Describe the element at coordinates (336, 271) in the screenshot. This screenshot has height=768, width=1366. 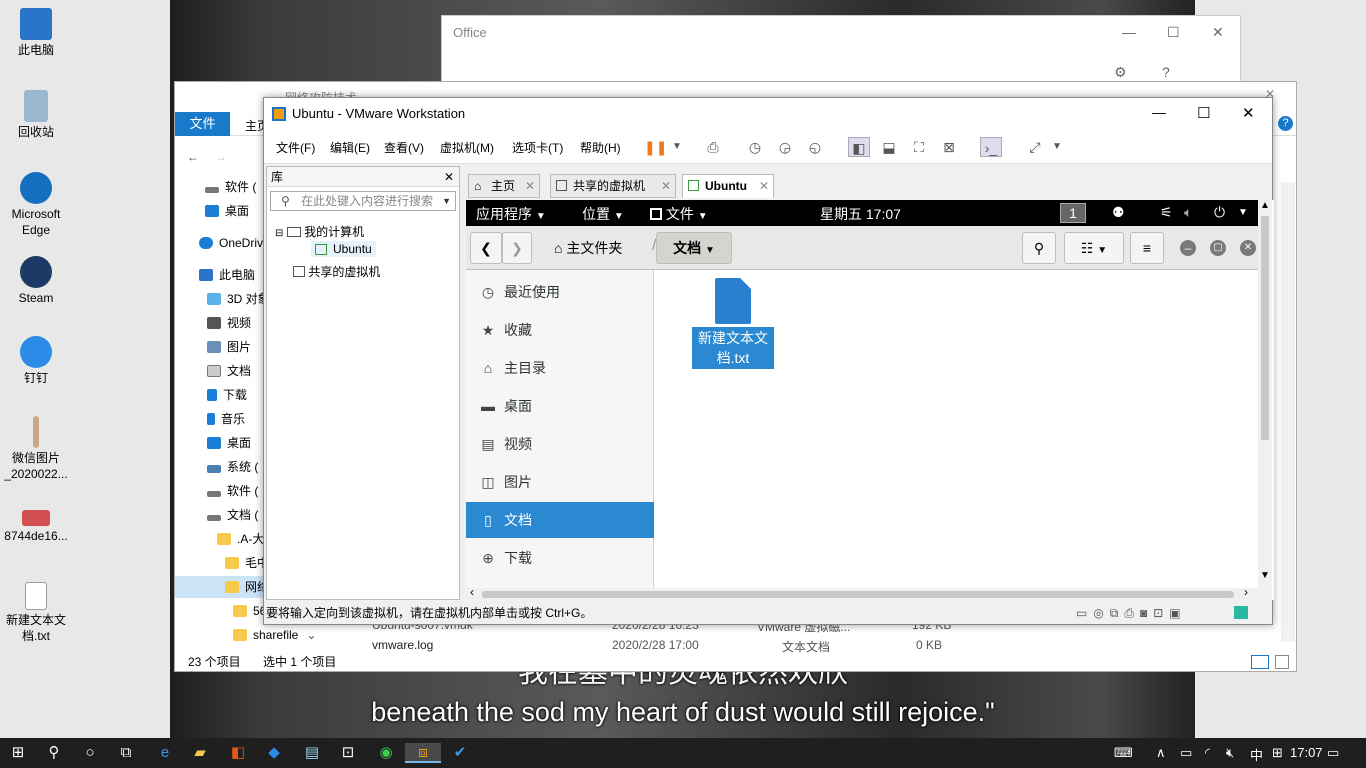
I see `tree-node-shared-vms: 共享的虚拟机` at that location.